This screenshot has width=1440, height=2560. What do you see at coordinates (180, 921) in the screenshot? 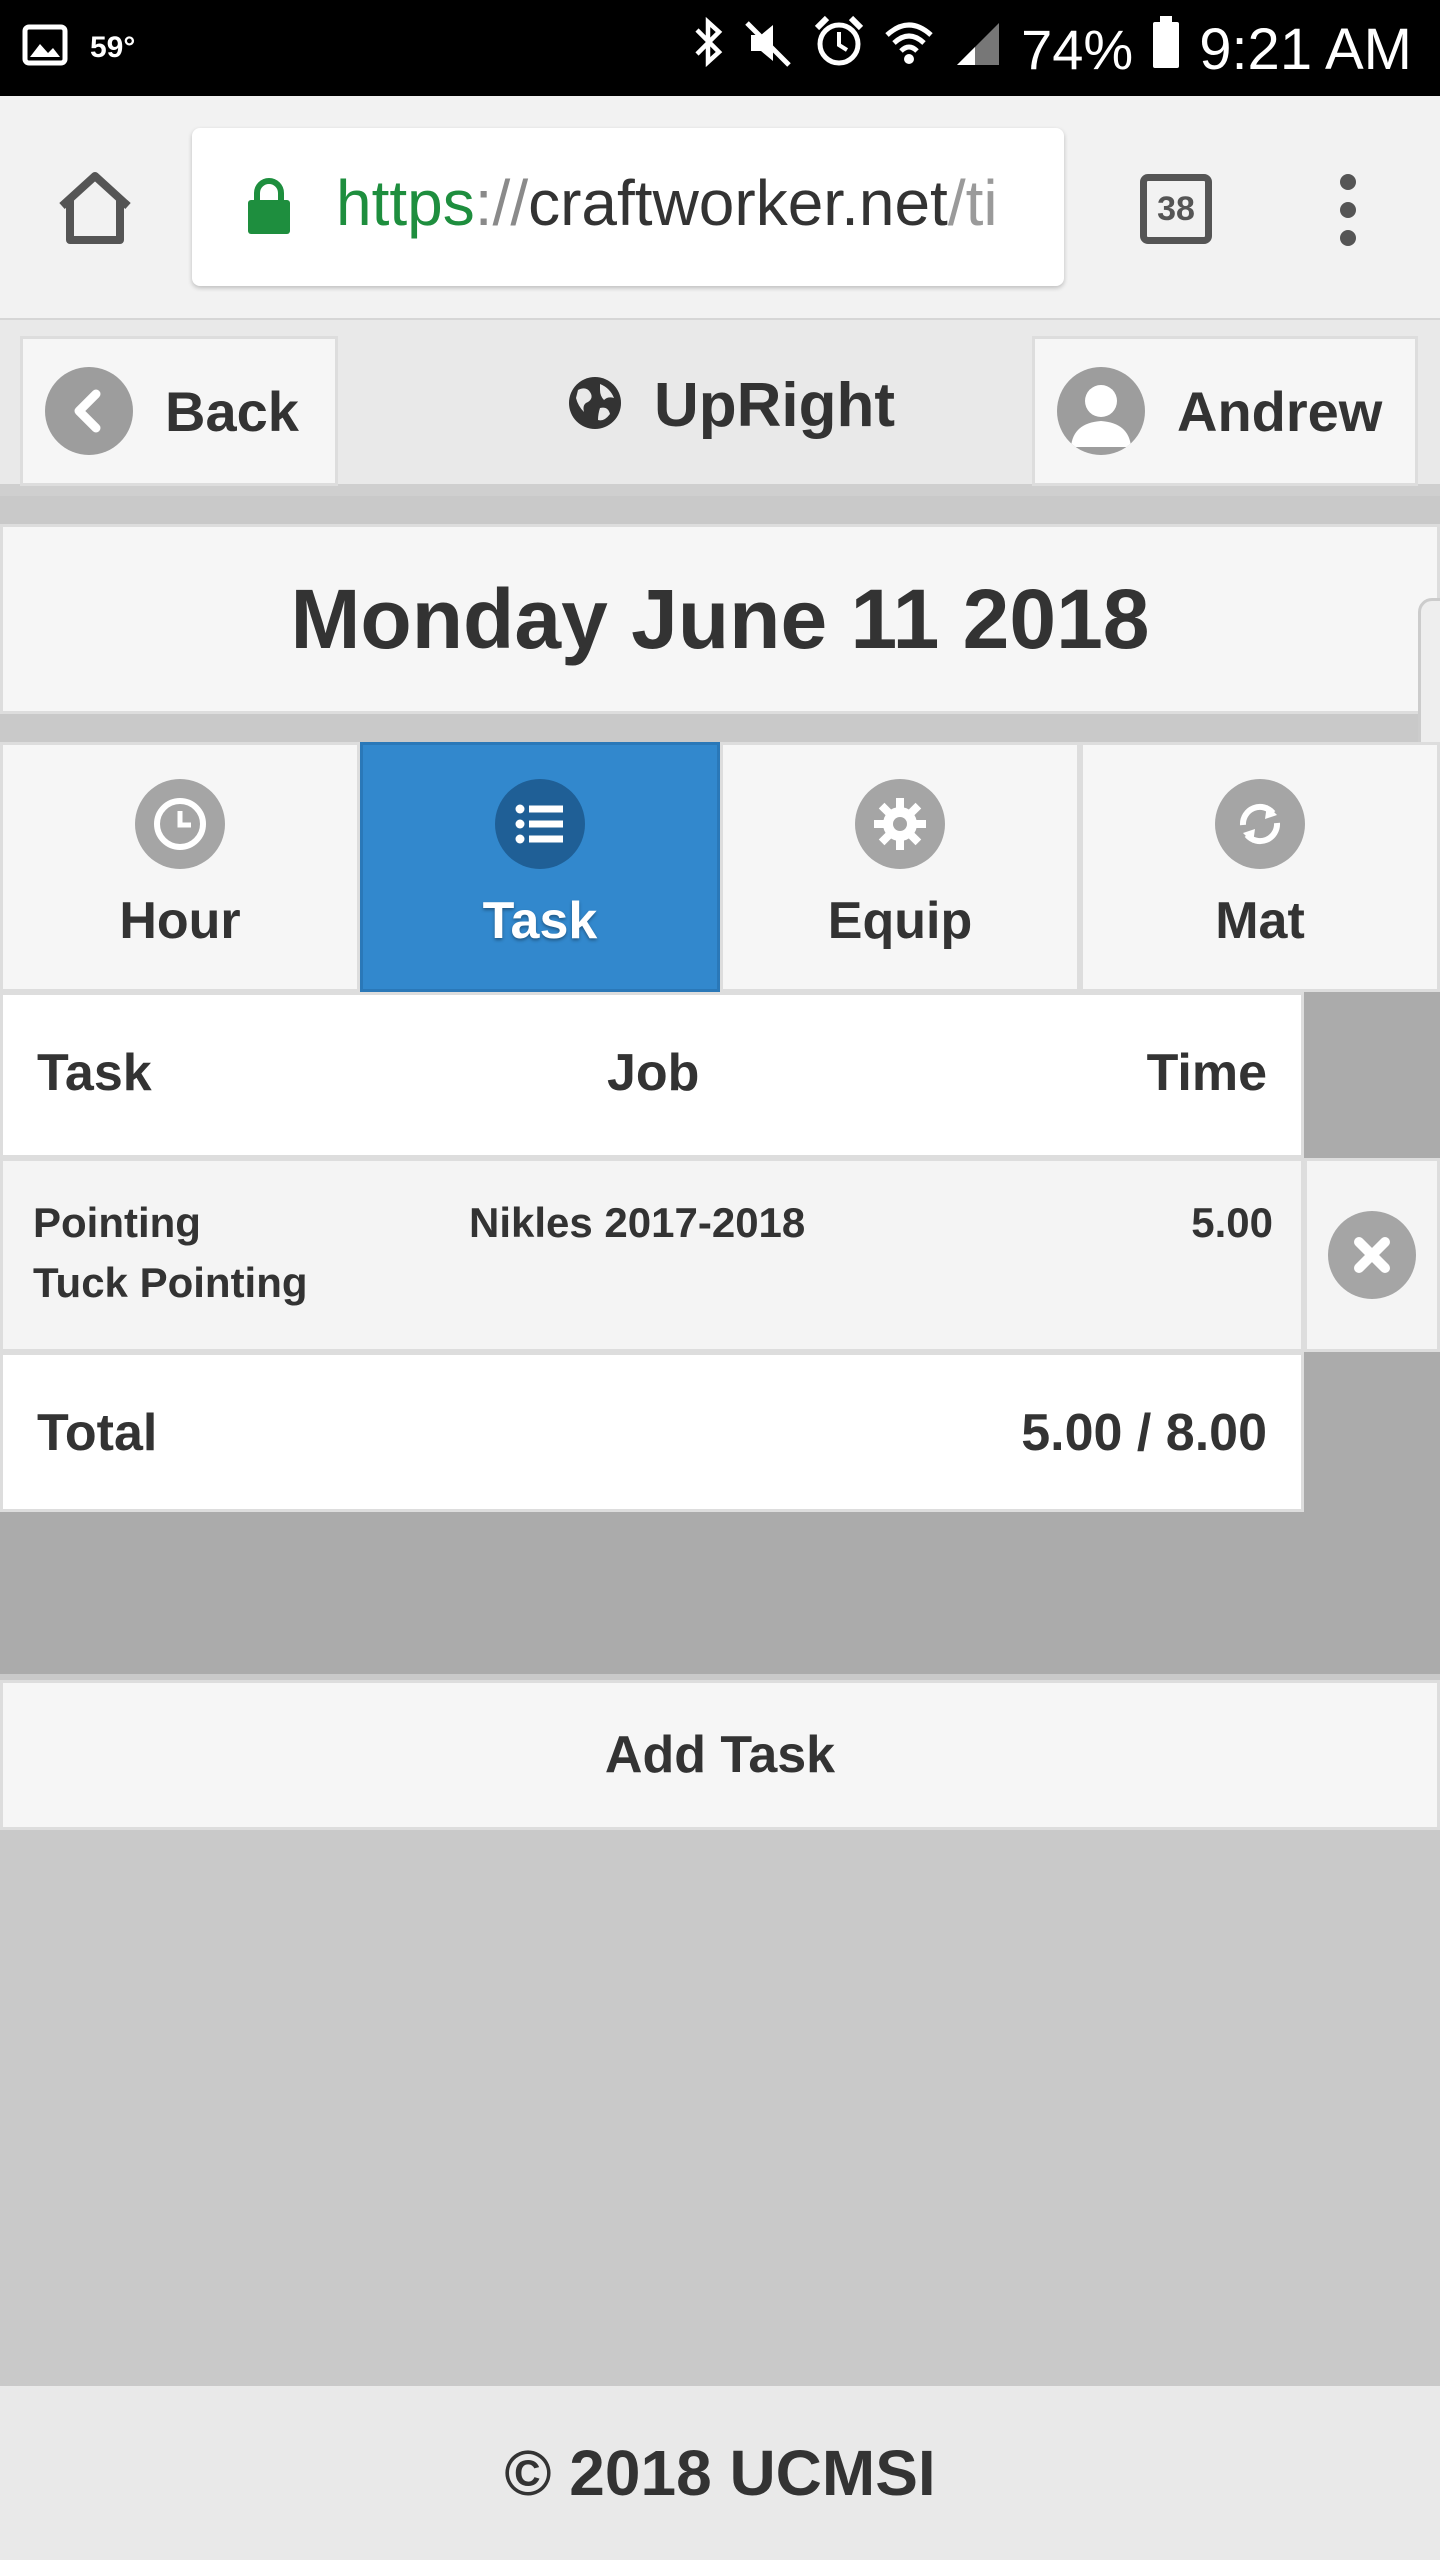
I see `tab-label: Hour` at bounding box center [180, 921].